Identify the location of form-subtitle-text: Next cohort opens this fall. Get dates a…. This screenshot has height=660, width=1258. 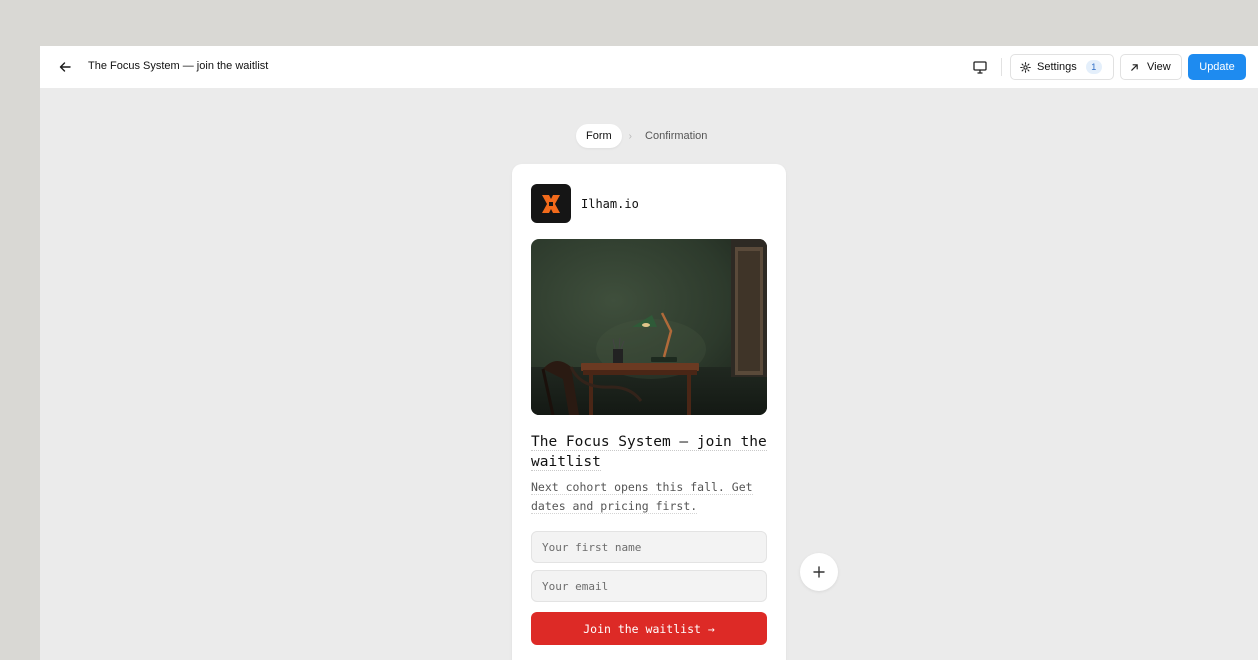
(642, 497).